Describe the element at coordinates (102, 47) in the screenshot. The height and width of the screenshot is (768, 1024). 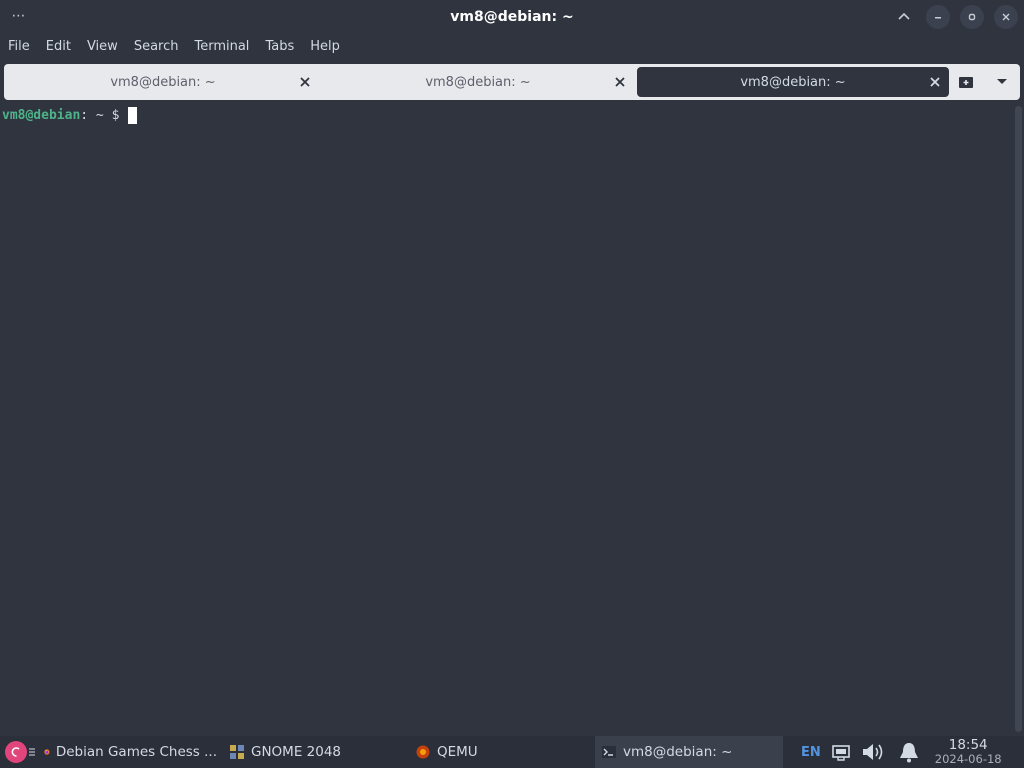
I see `menu-view: View` at that location.